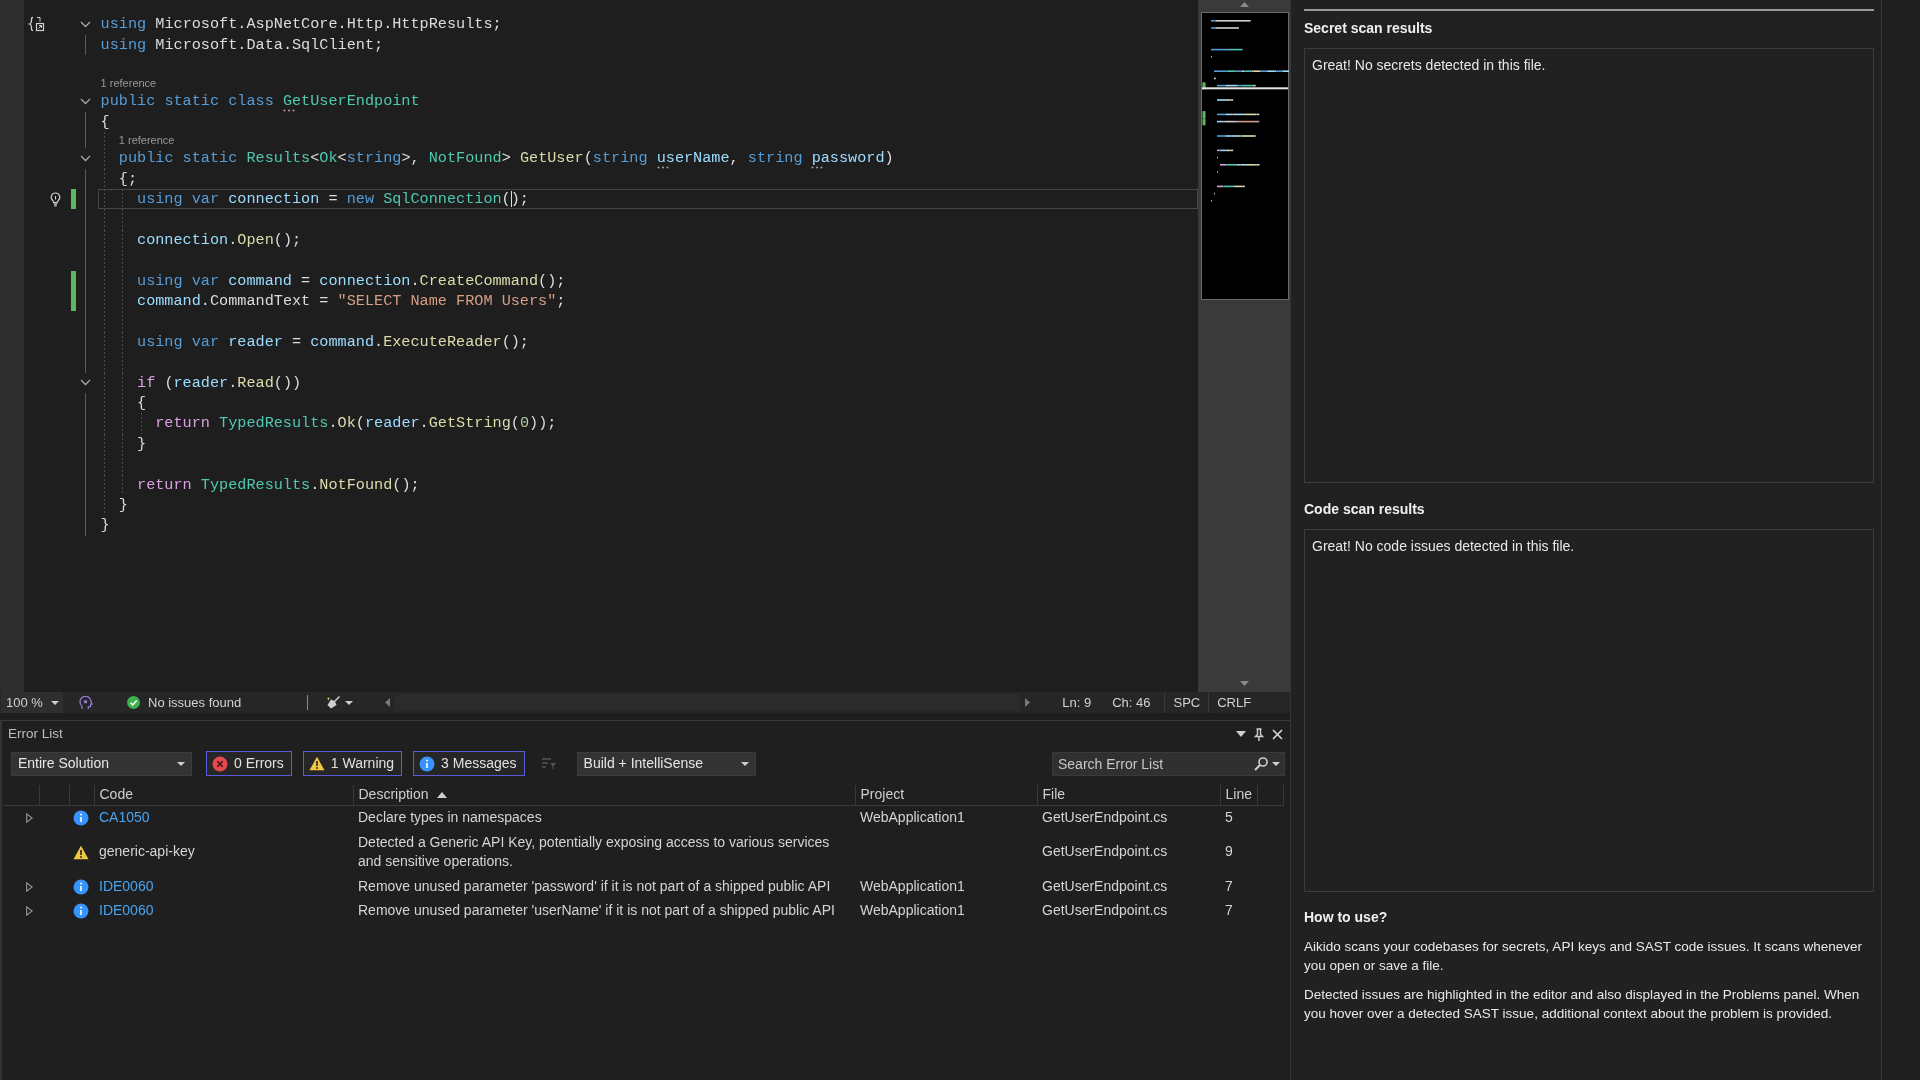 The height and width of the screenshot is (1080, 1920). What do you see at coordinates (128, 179) in the screenshot?
I see `code-line: {;` at bounding box center [128, 179].